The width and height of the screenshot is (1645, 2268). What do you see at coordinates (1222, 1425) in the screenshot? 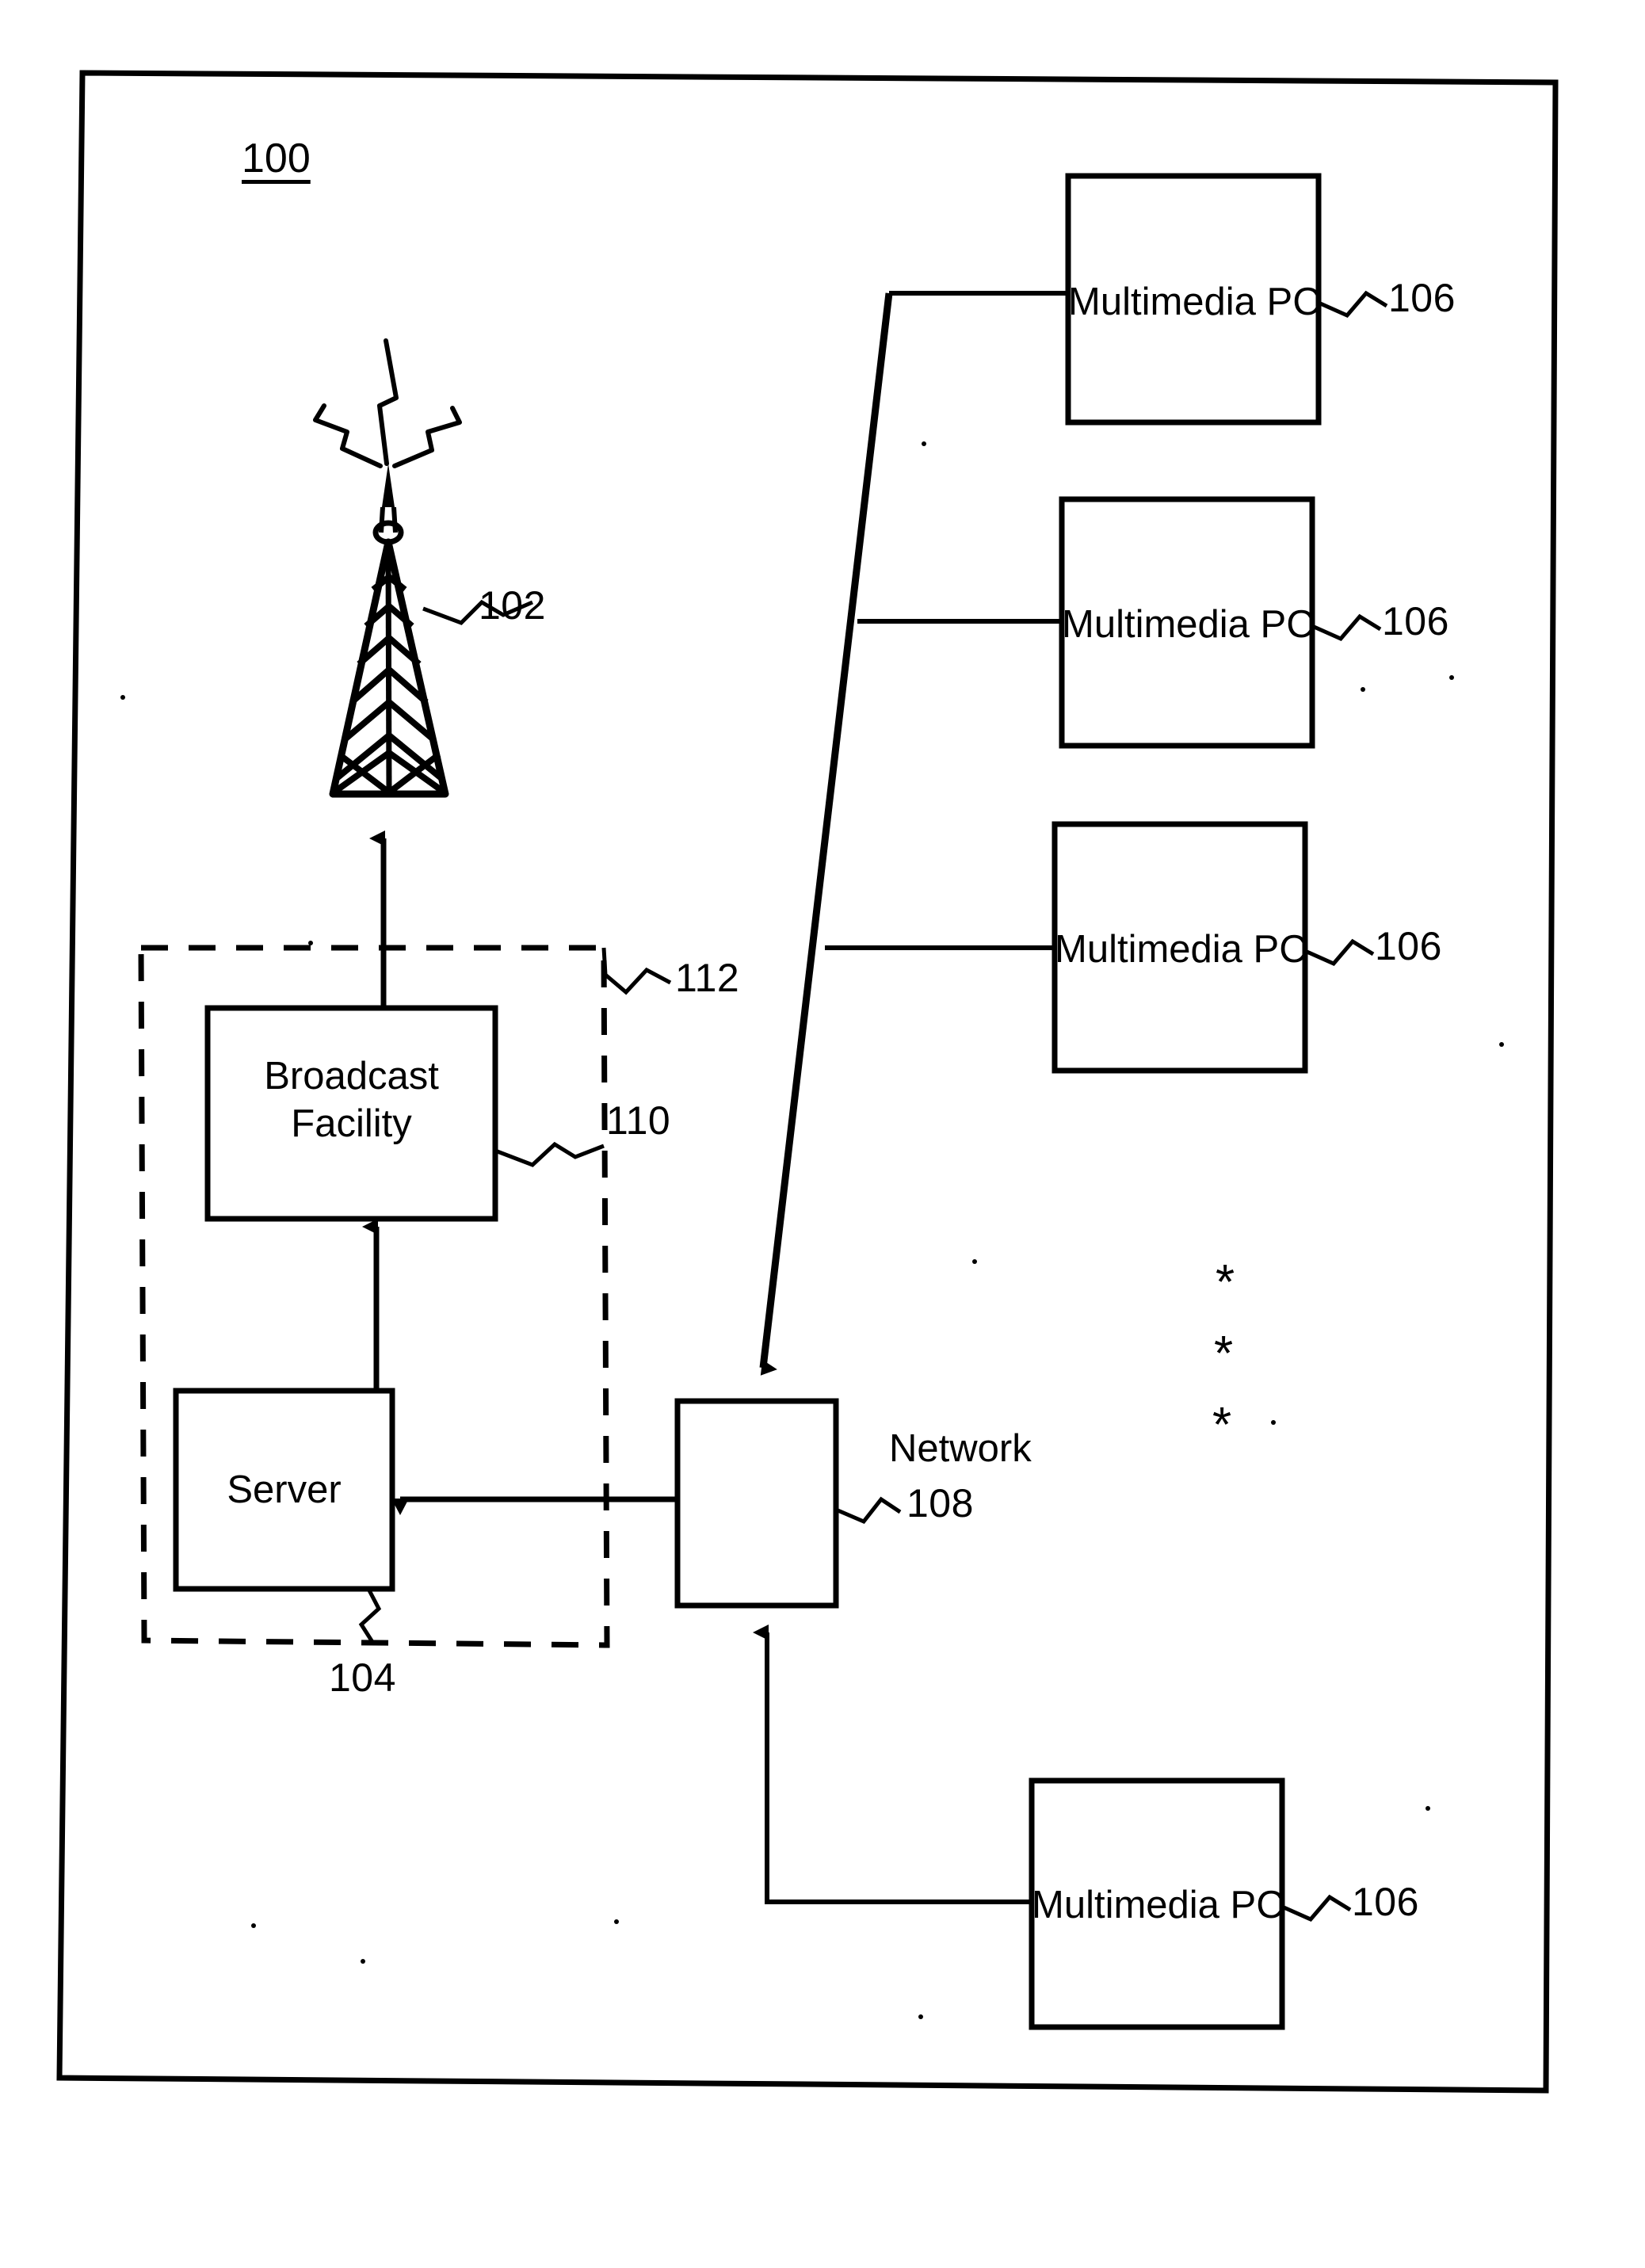
I see `ellipsis-asterisk-3: *` at bounding box center [1222, 1425].